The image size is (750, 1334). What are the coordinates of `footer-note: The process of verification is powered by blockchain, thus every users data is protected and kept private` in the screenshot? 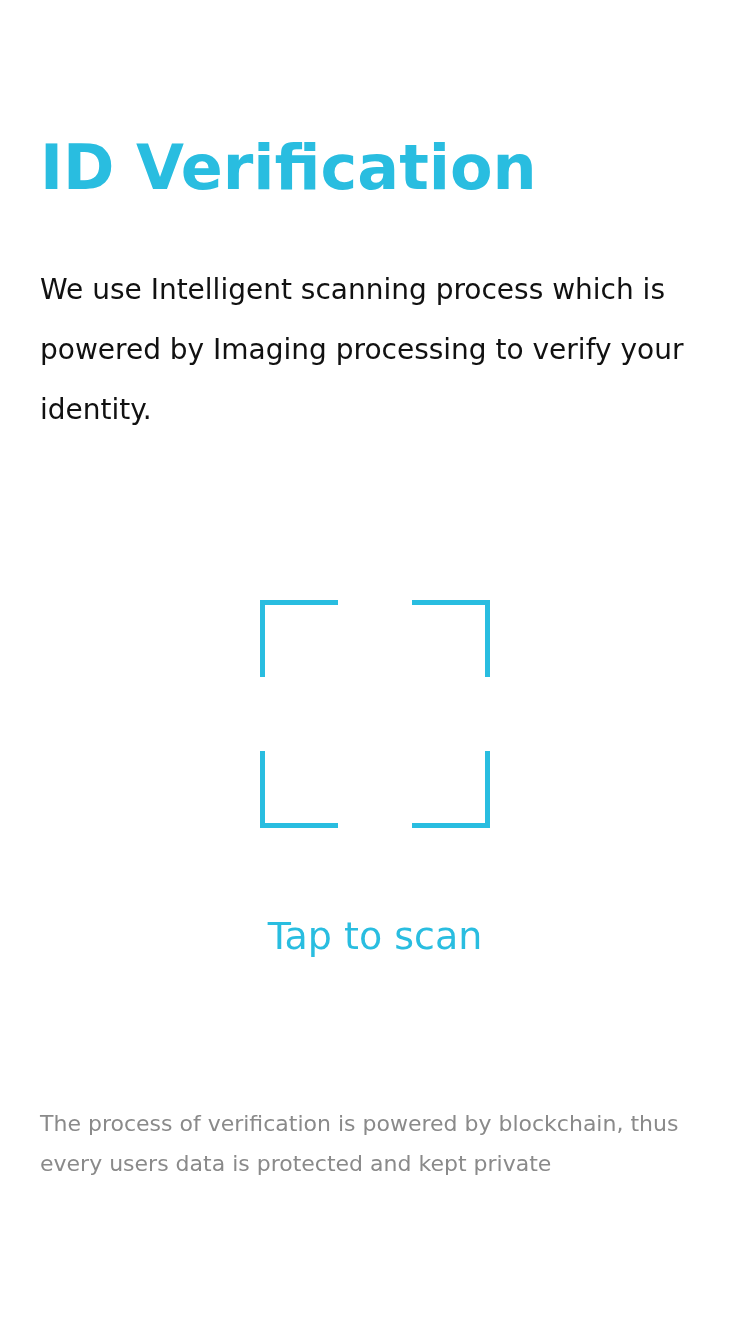 It's located at (360, 1144).